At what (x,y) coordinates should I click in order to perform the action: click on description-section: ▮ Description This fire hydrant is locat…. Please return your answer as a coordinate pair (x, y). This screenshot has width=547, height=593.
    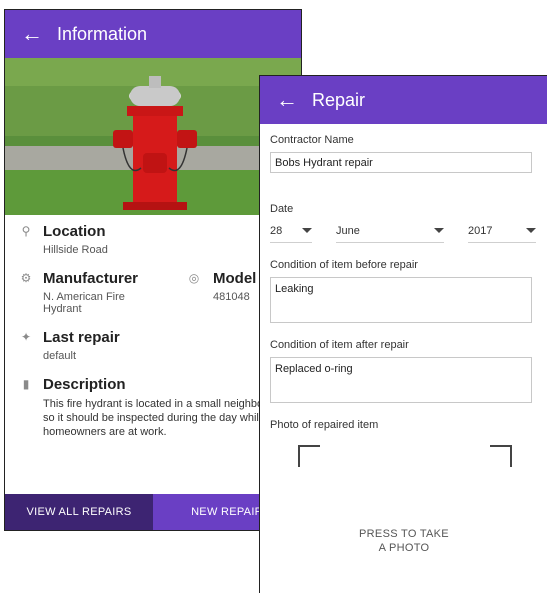
    Looking at the image, I should click on (153, 407).